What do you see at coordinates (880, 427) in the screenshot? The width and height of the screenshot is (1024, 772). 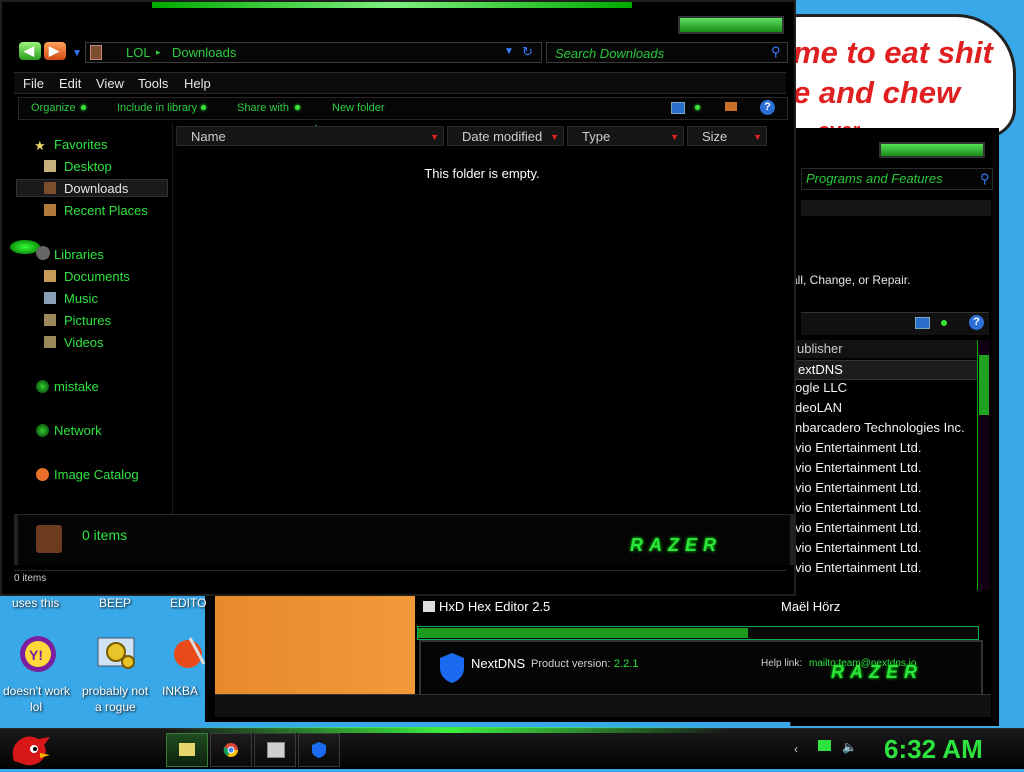 I see `publisher-cell: nbarcadero Technologies Inc.` at bounding box center [880, 427].